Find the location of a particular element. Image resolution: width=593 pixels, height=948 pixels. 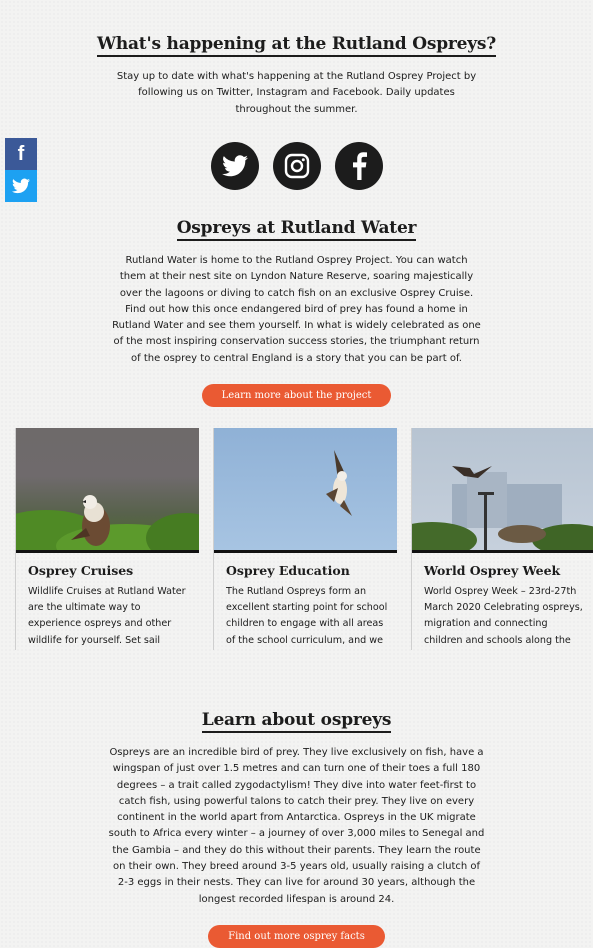

social-links is located at coordinates (296, 166).